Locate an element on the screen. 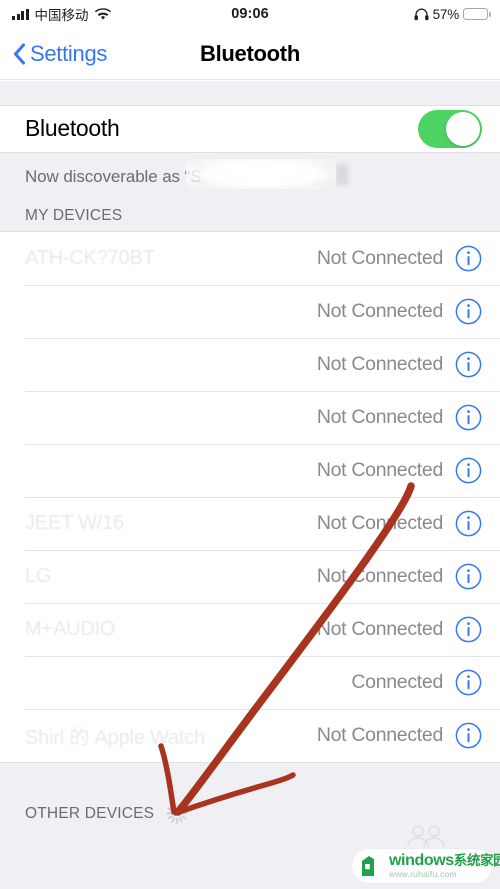 The image size is (500, 889). redaction-overlay is located at coordinates (261, 173).